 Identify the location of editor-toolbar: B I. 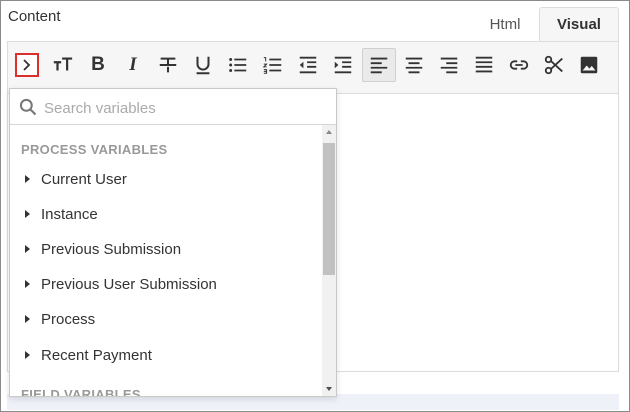
(313, 67).